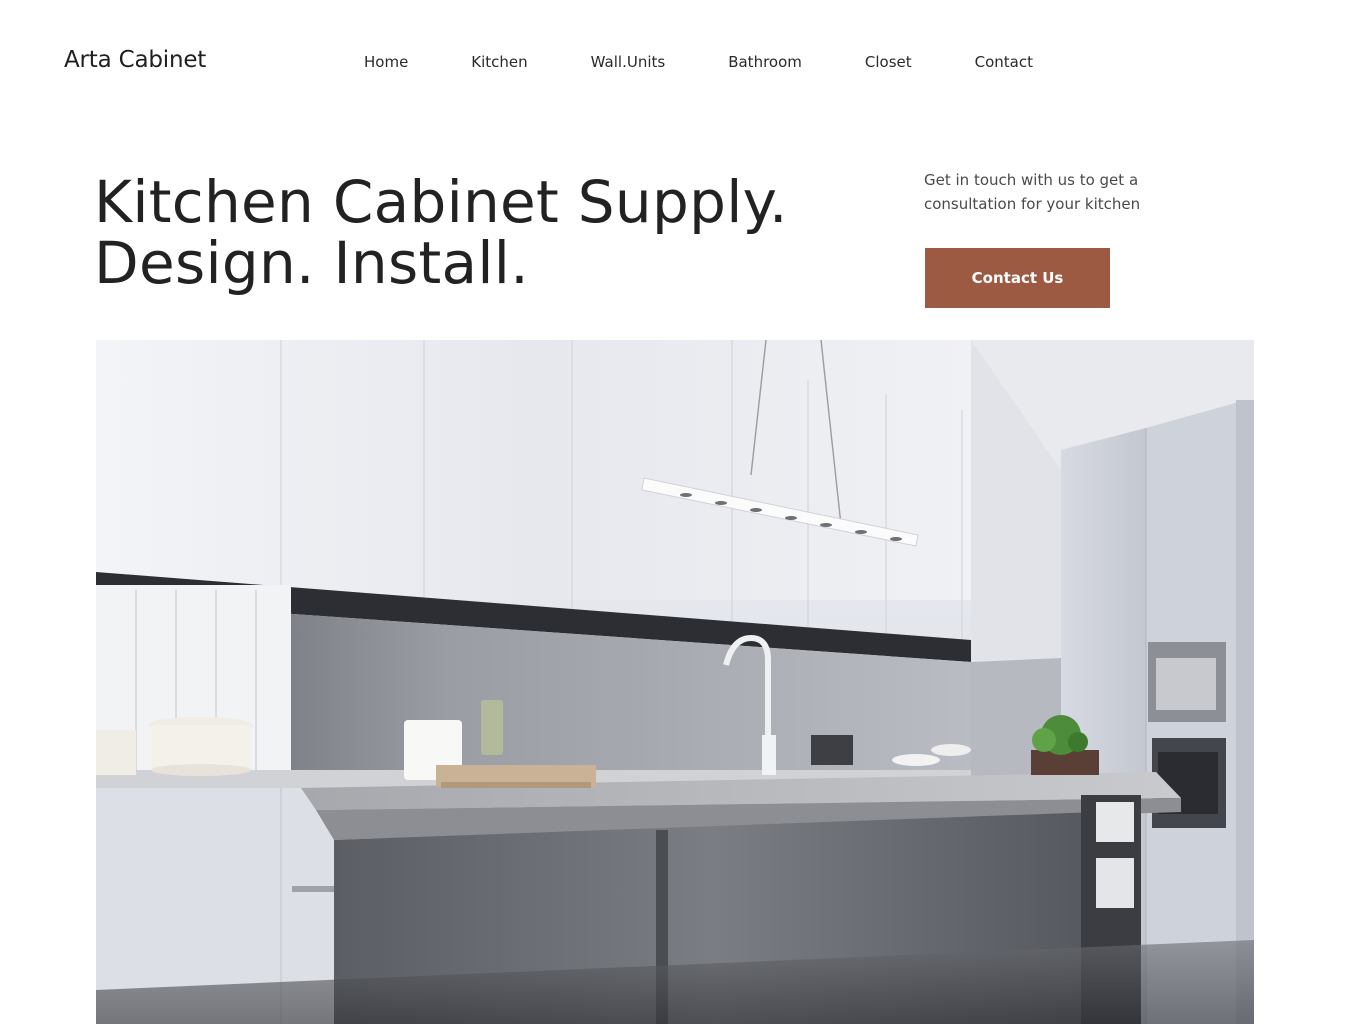 The image size is (1350, 1024). What do you see at coordinates (1004, 62) in the screenshot?
I see `nav-contact: Contact` at bounding box center [1004, 62].